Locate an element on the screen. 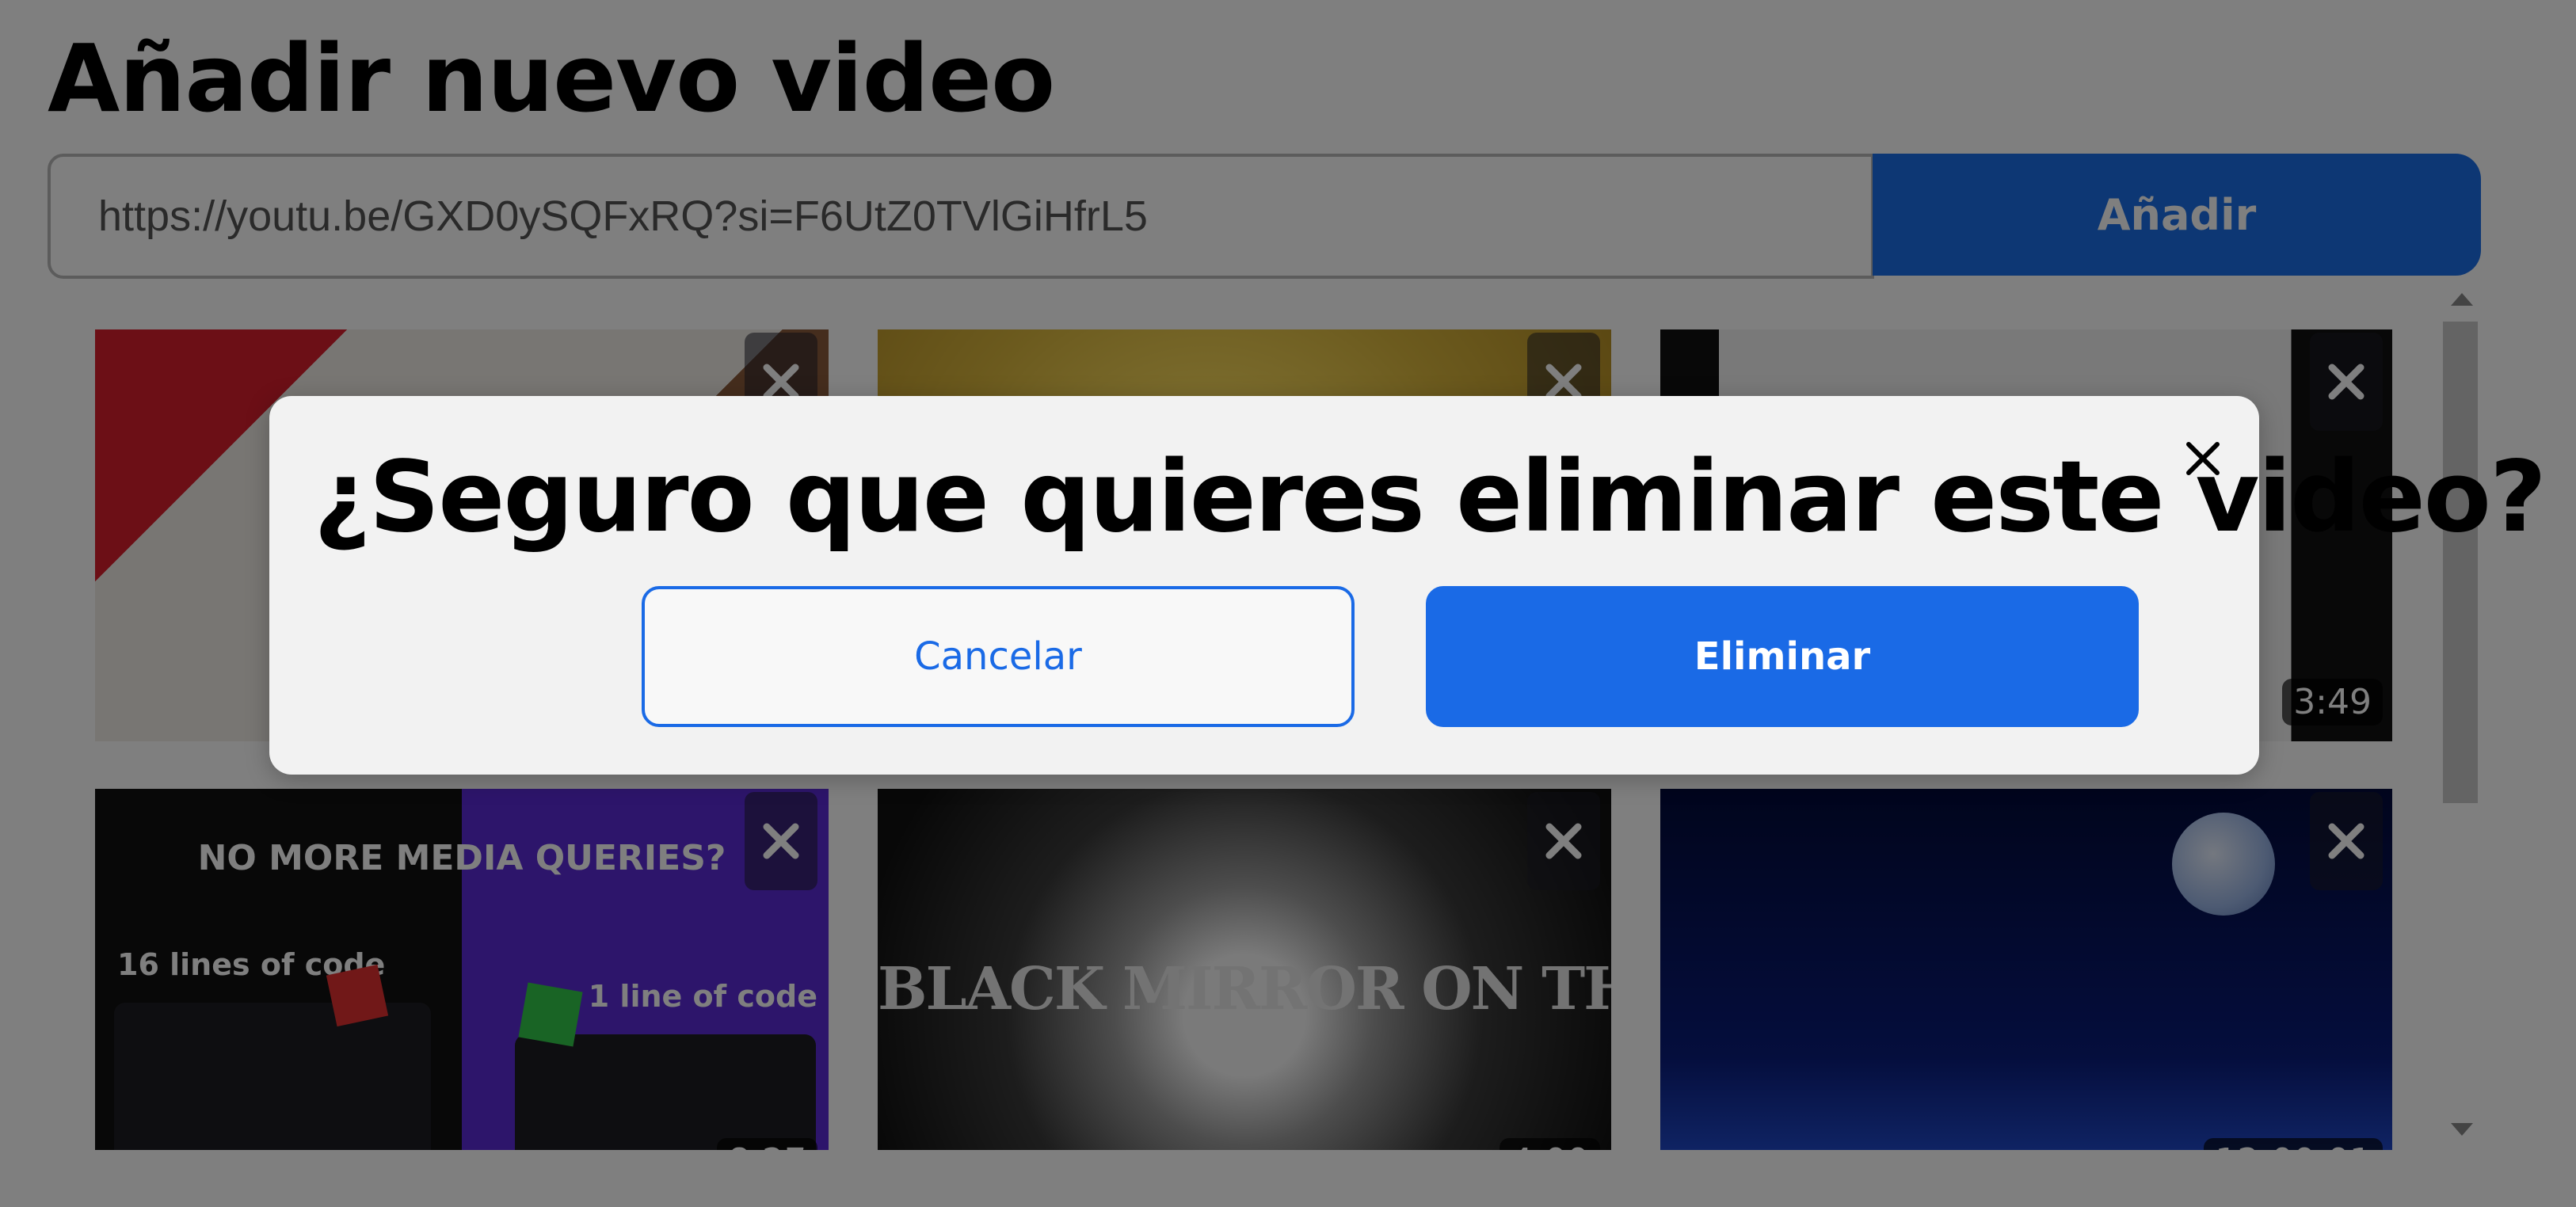 The height and width of the screenshot is (1207, 2576). delete-button: Eliminar is located at coordinates (1783, 656).